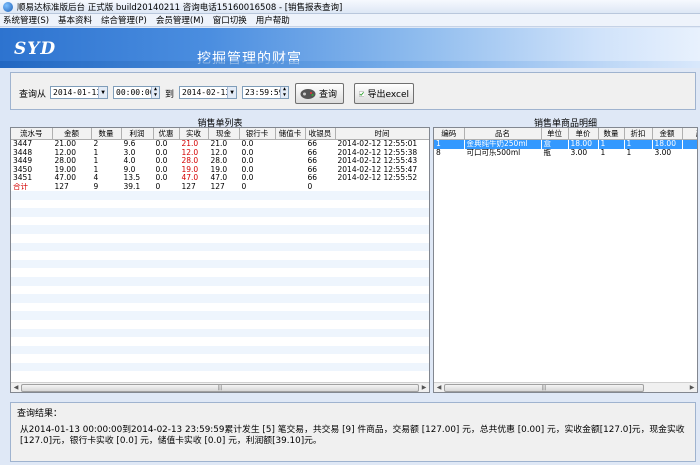  I want to click on cell: 2014-02-12 12:55:52, so click(377, 178).